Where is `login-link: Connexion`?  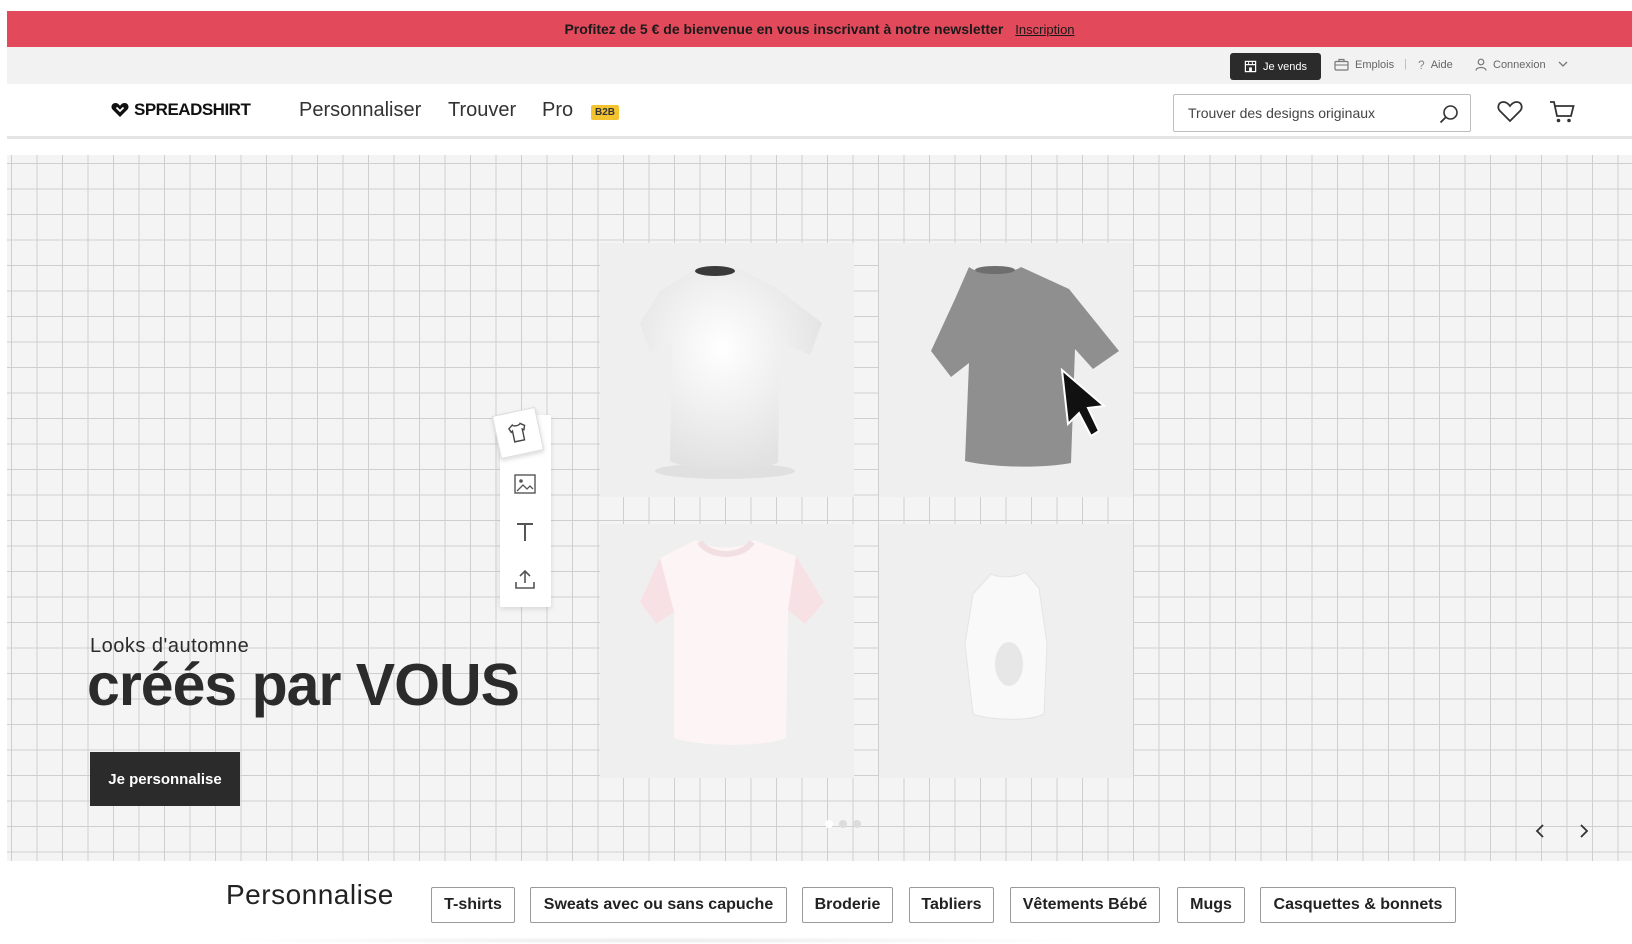
login-link: Connexion is located at coordinates (1521, 64).